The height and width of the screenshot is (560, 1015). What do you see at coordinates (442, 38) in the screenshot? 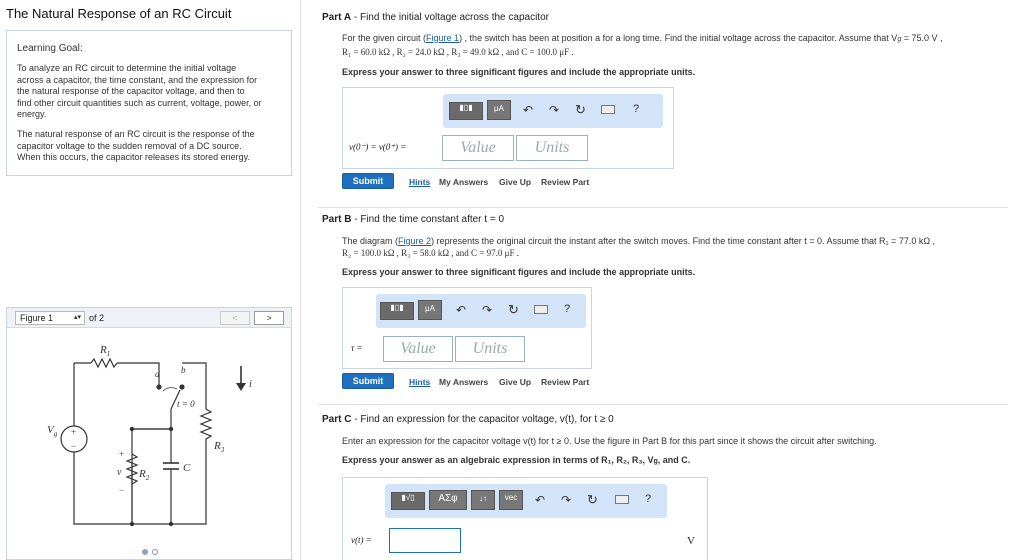
I see `partA-figure-link: Figure 1` at bounding box center [442, 38].